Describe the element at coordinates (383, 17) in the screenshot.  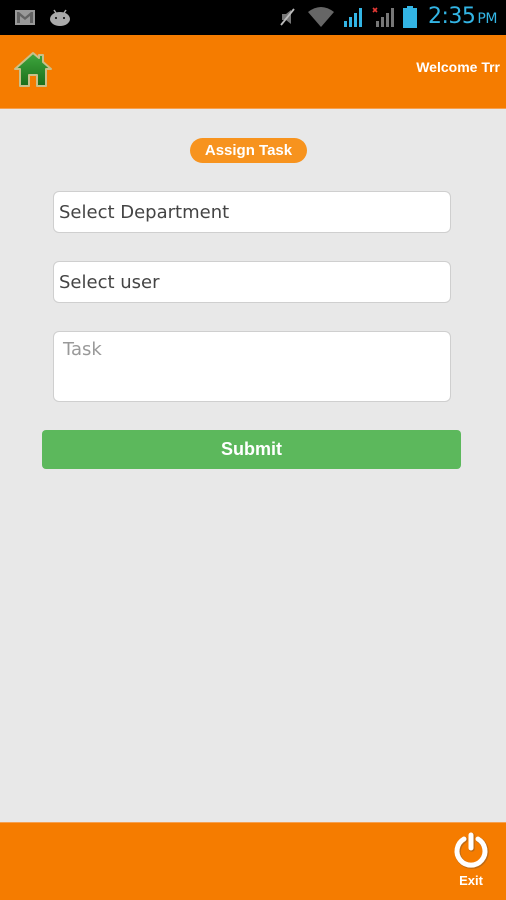
I see `signal-no-data-icon` at that location.